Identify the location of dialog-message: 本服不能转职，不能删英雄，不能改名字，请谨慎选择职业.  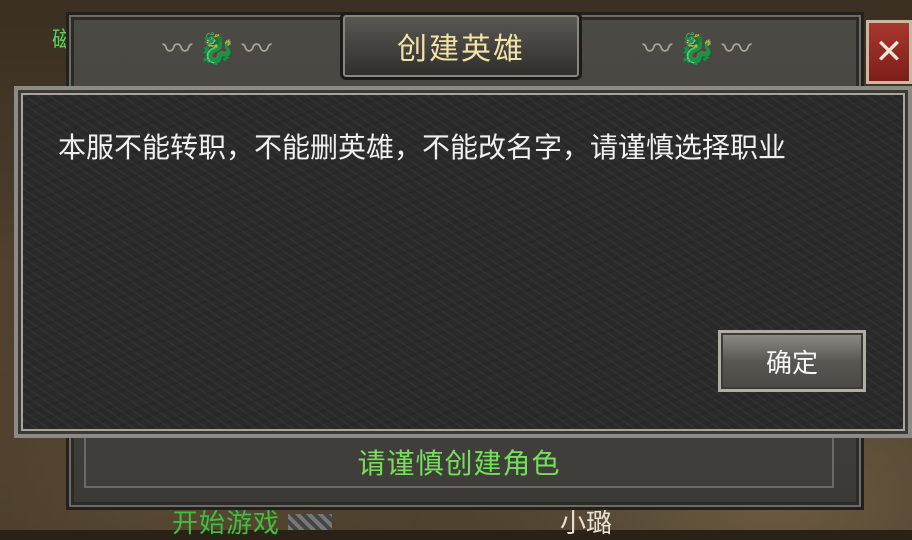
(422, 147).